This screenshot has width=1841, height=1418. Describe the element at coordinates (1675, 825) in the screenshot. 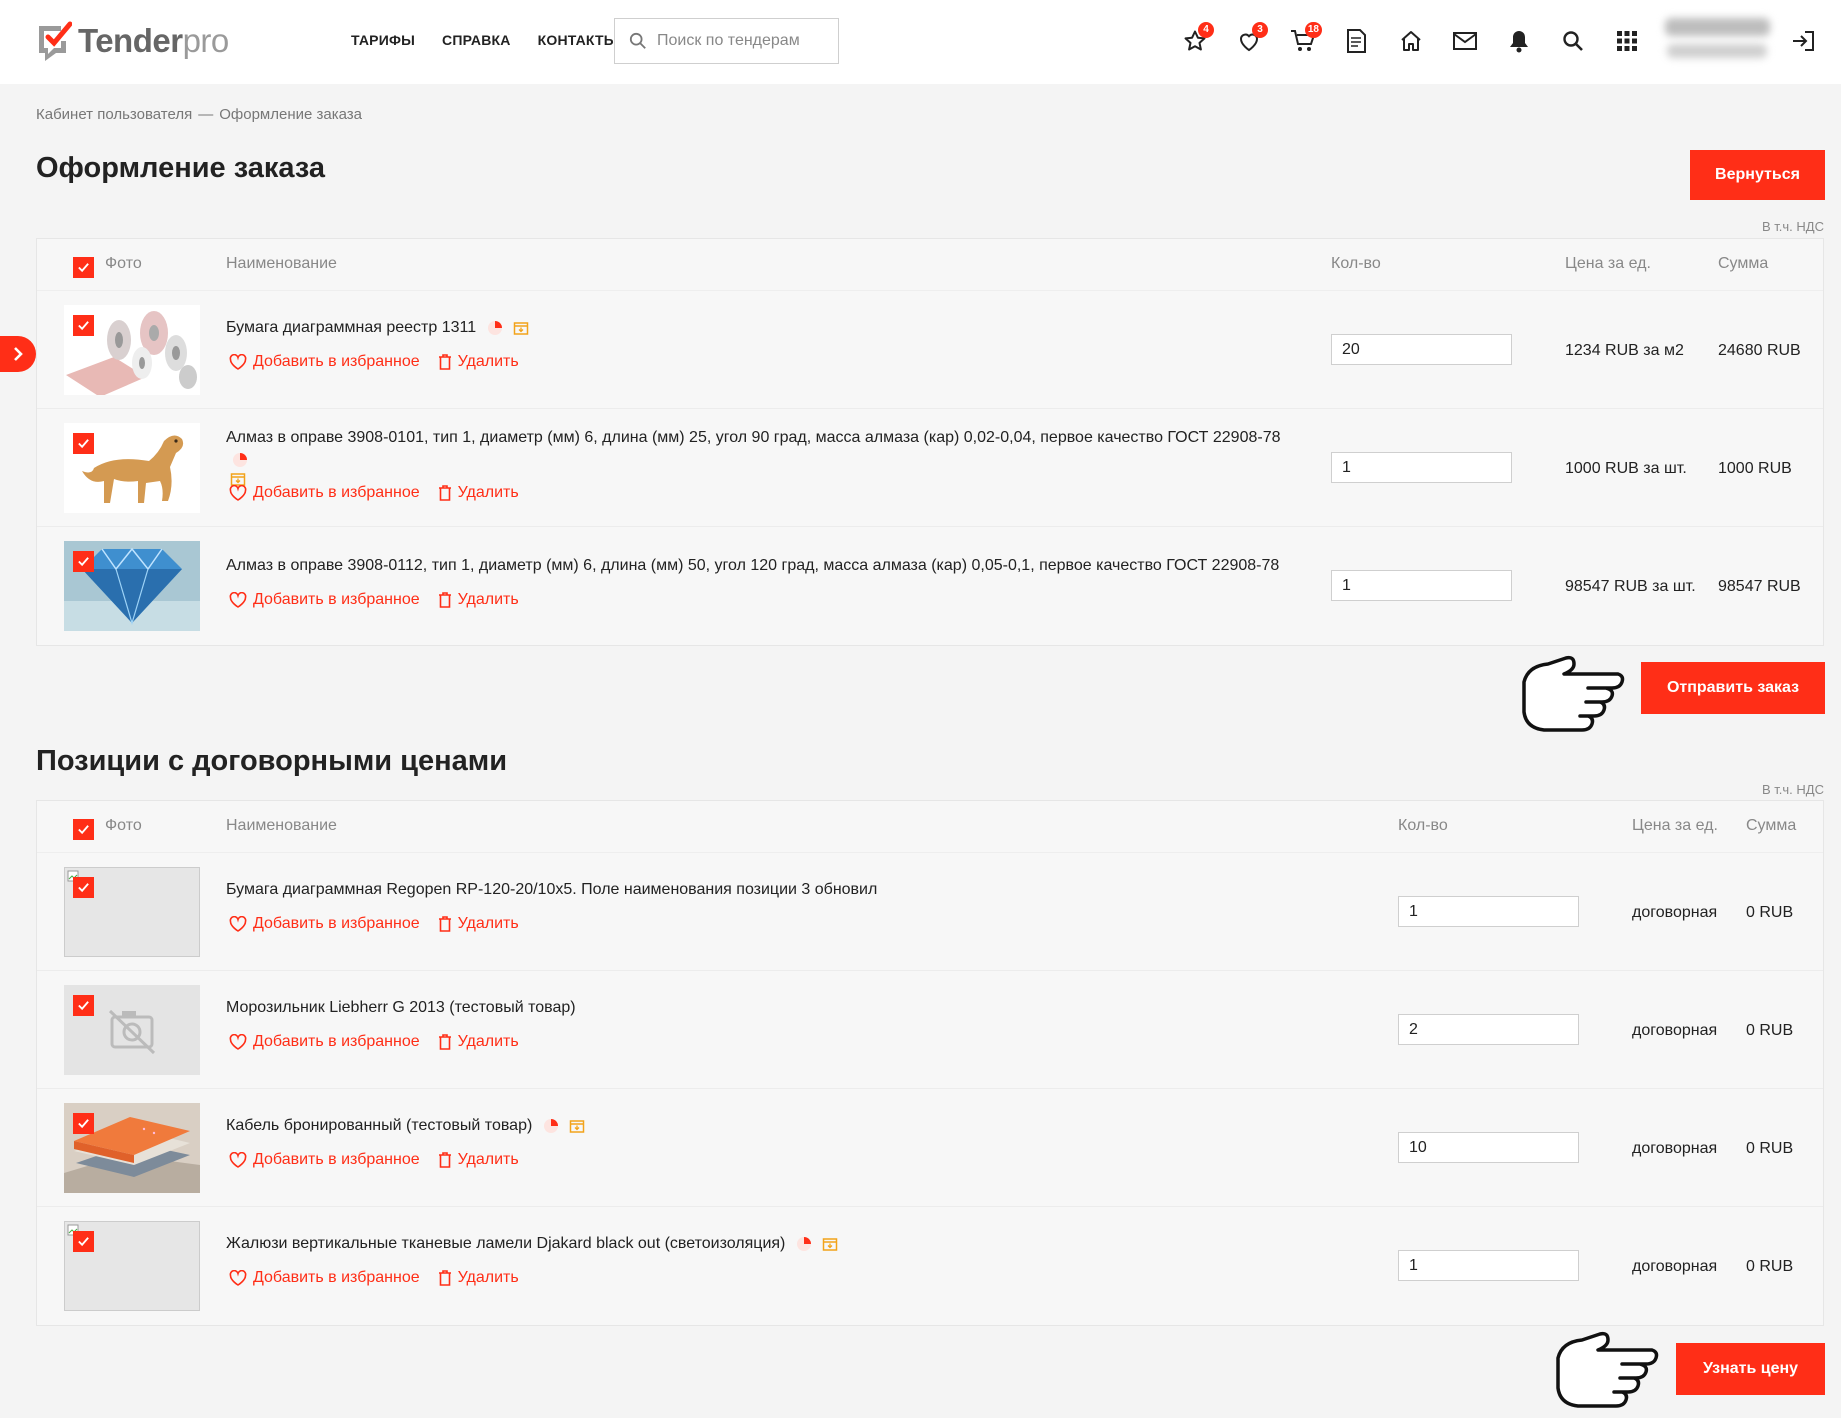

I see `col-price: Цена за ед.` at that location.